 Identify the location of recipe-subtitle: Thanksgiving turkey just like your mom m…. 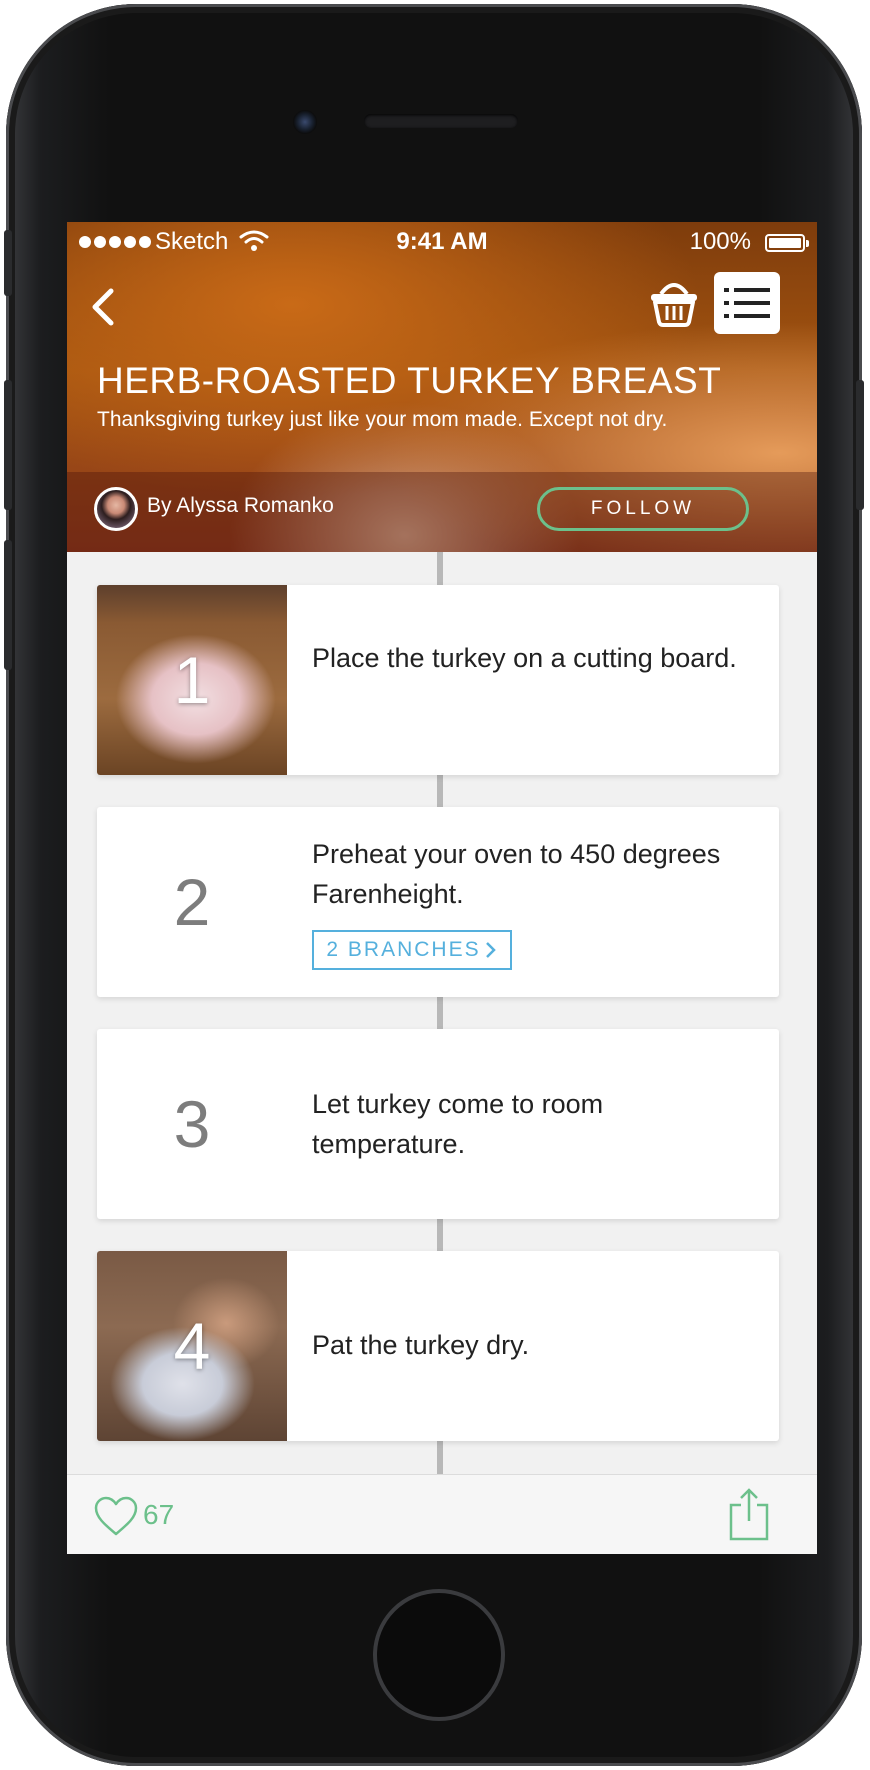
(382, 419).